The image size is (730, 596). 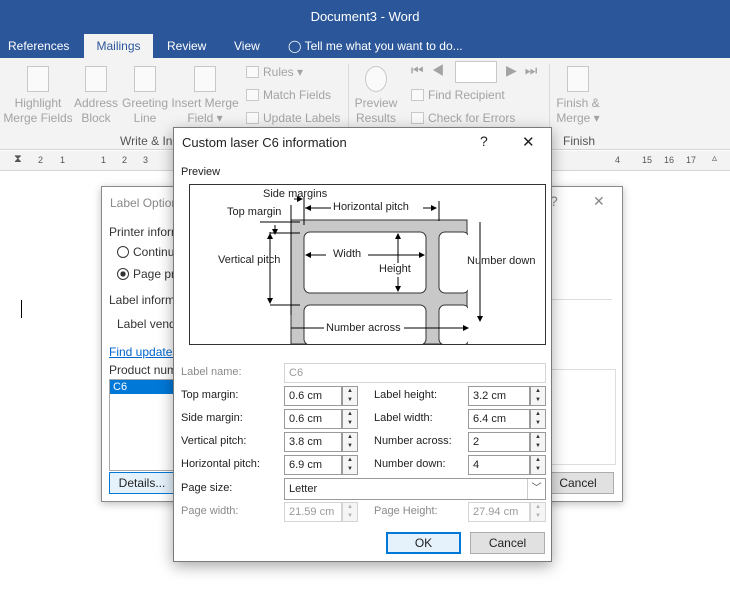 I want to click on update-labels-button: Update Labels, so click(x=293, y=118).